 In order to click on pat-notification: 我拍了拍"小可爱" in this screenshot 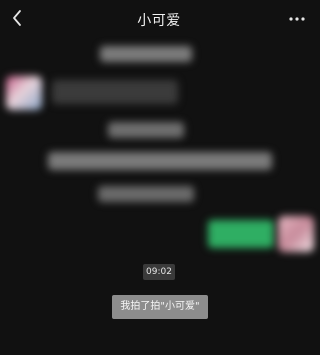, I will do `click(160, 307)`.